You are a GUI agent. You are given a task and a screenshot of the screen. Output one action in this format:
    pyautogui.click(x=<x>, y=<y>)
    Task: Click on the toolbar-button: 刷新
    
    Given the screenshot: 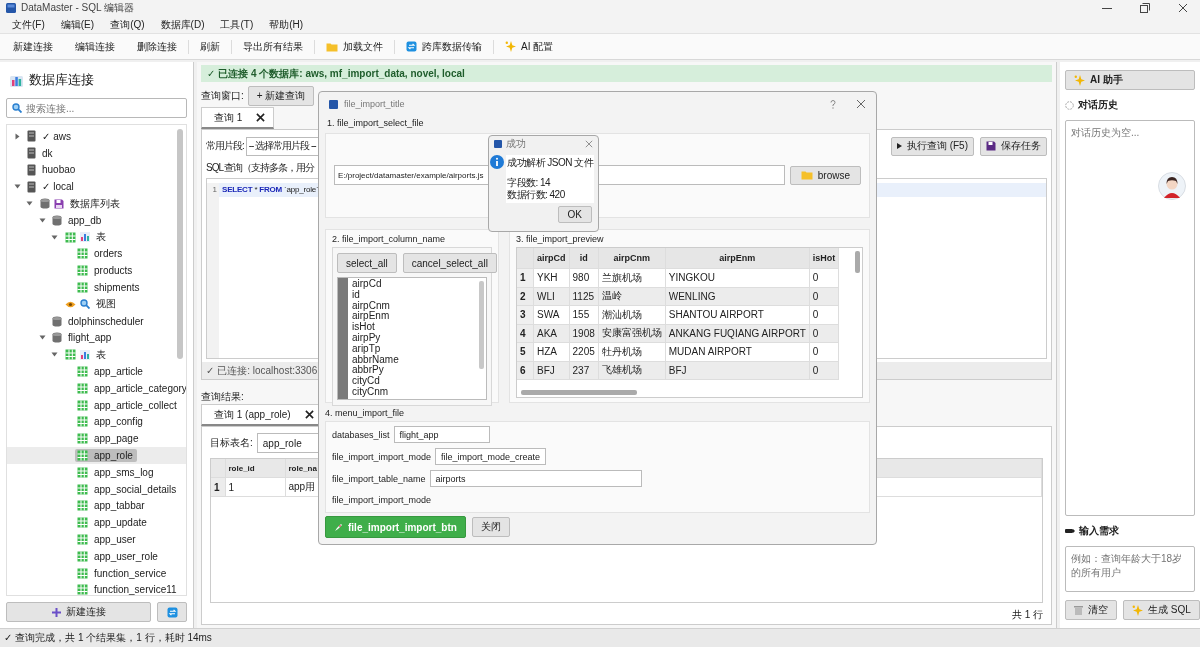 What is the action you would take?
    pyautogui.click(x=210, y=46)
    